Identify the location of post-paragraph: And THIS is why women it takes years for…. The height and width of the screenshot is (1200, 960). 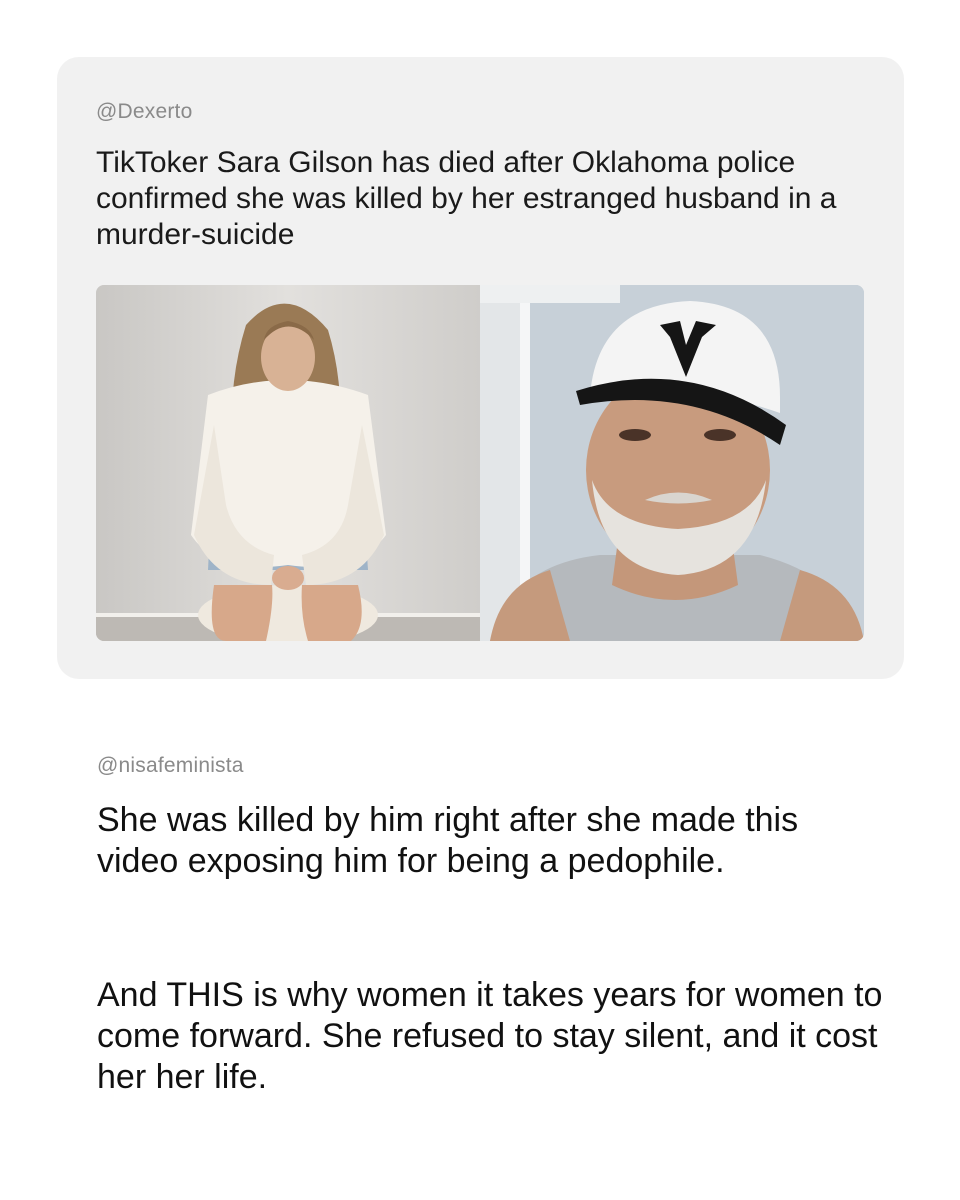
(490, 1036).